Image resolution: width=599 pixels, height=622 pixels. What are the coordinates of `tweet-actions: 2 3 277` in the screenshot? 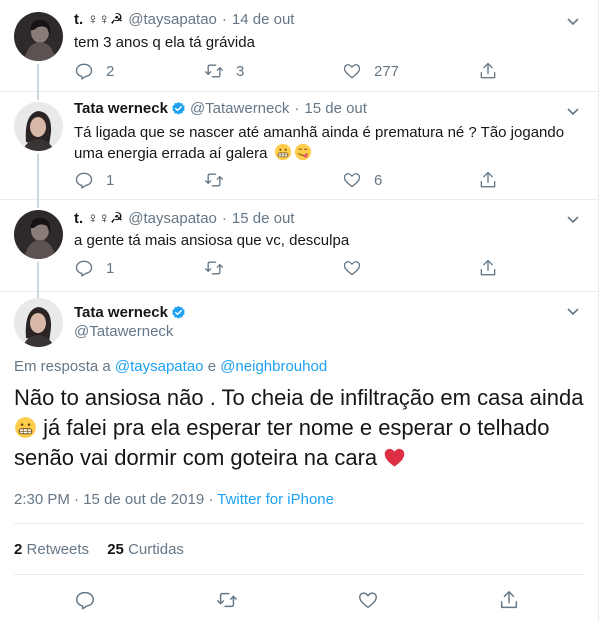 It's located at (289, 71).